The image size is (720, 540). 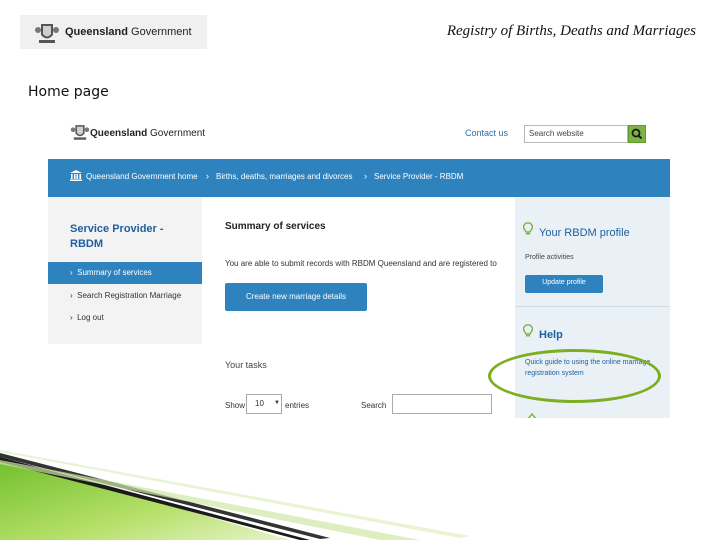 I want to click on create-marriage-button: Create new marriage details, so click(x=296, y=297).